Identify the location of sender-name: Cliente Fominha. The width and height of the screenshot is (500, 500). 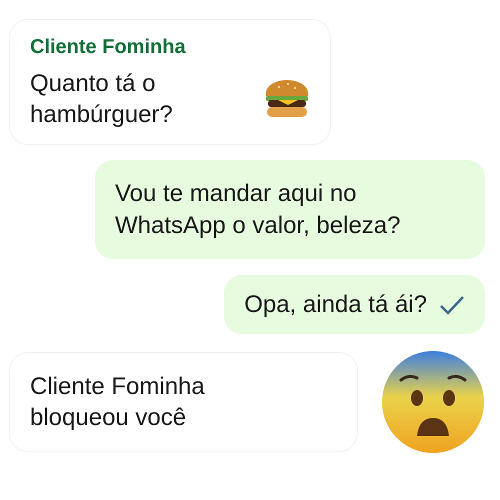
(108, 47).